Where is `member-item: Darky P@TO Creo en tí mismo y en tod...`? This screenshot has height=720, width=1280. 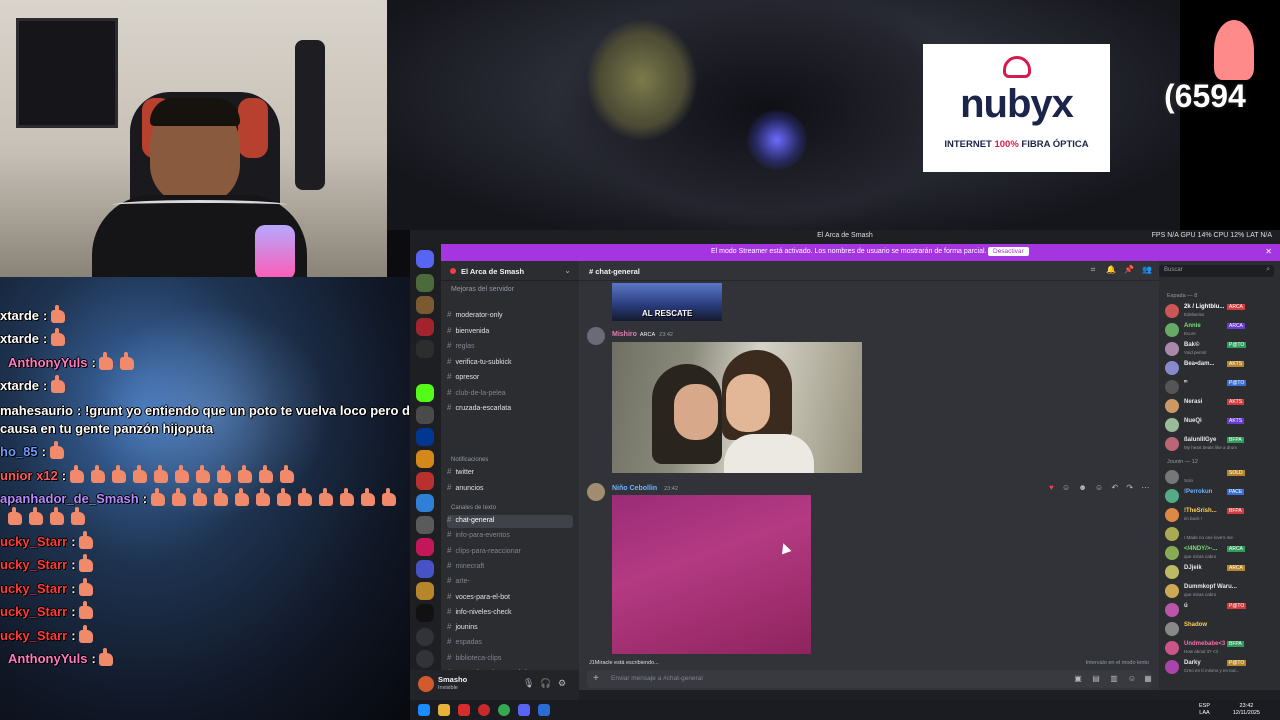 member-item: Darky P@TO Creo en tí mismo y en tod... is located at coordinates (1221, 667).